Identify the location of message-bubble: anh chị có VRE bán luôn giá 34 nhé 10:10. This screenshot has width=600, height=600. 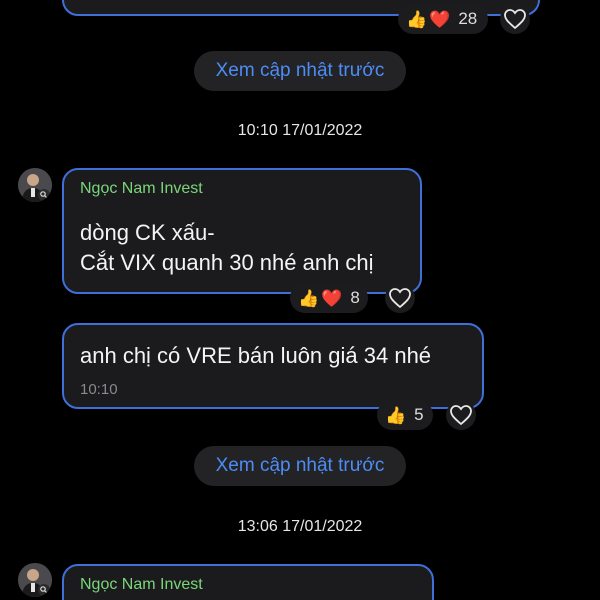
(273, 366).